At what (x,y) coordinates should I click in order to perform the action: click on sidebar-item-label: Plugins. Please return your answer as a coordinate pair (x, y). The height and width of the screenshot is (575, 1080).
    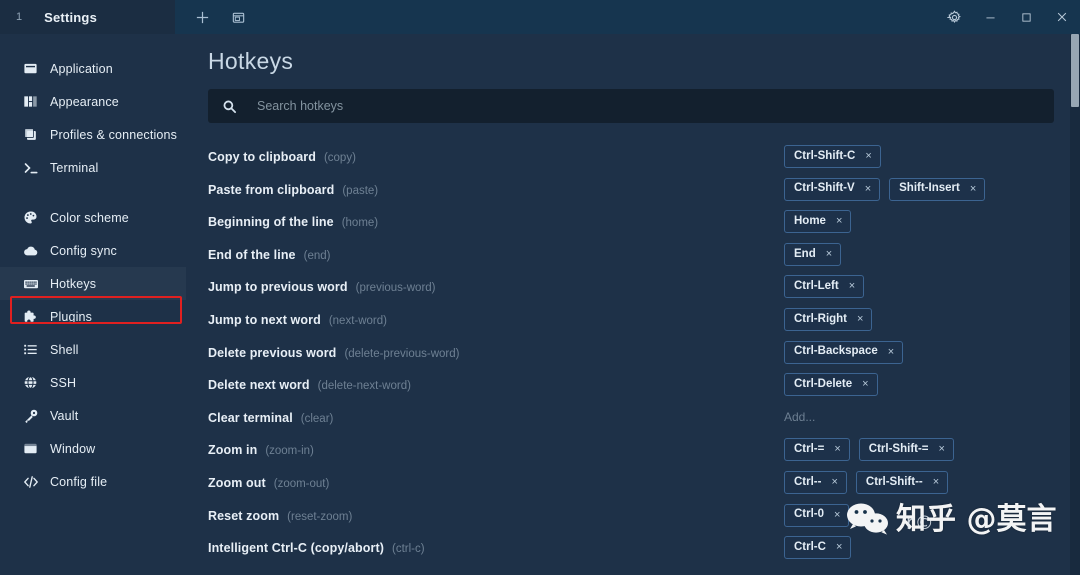
    Looking at the image, I should click on (71, 316).